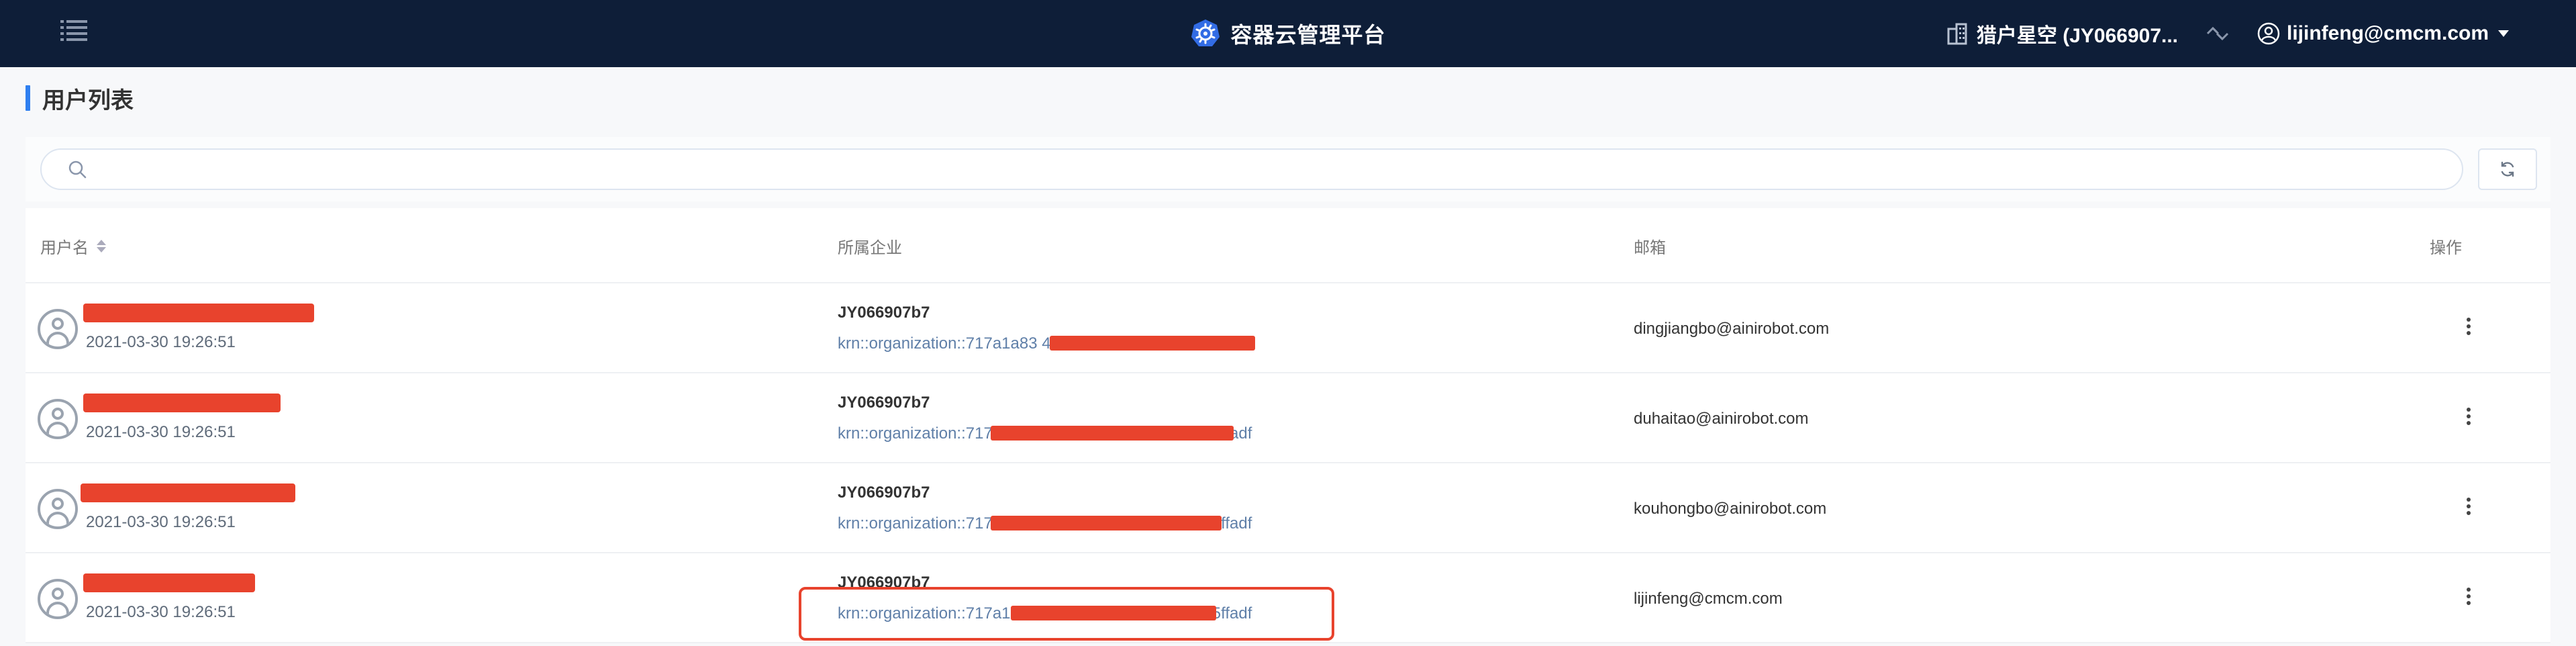  I want to click on menu-toggle-button, so click(74, 31).